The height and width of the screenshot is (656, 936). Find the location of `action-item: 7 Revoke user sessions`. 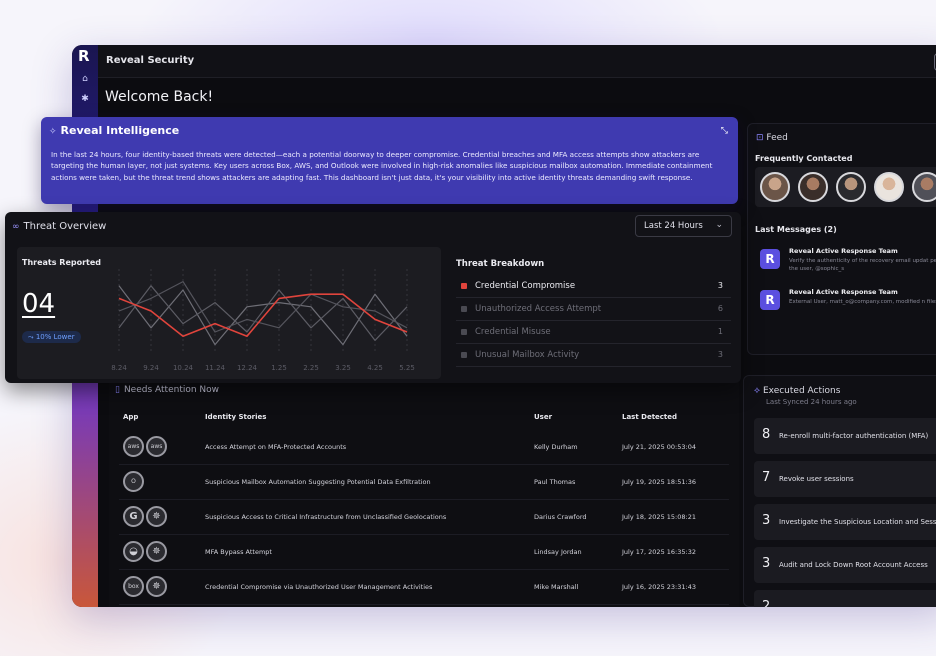

action-item: 7 Revoke user sessions is located at coordinates (845, 479).